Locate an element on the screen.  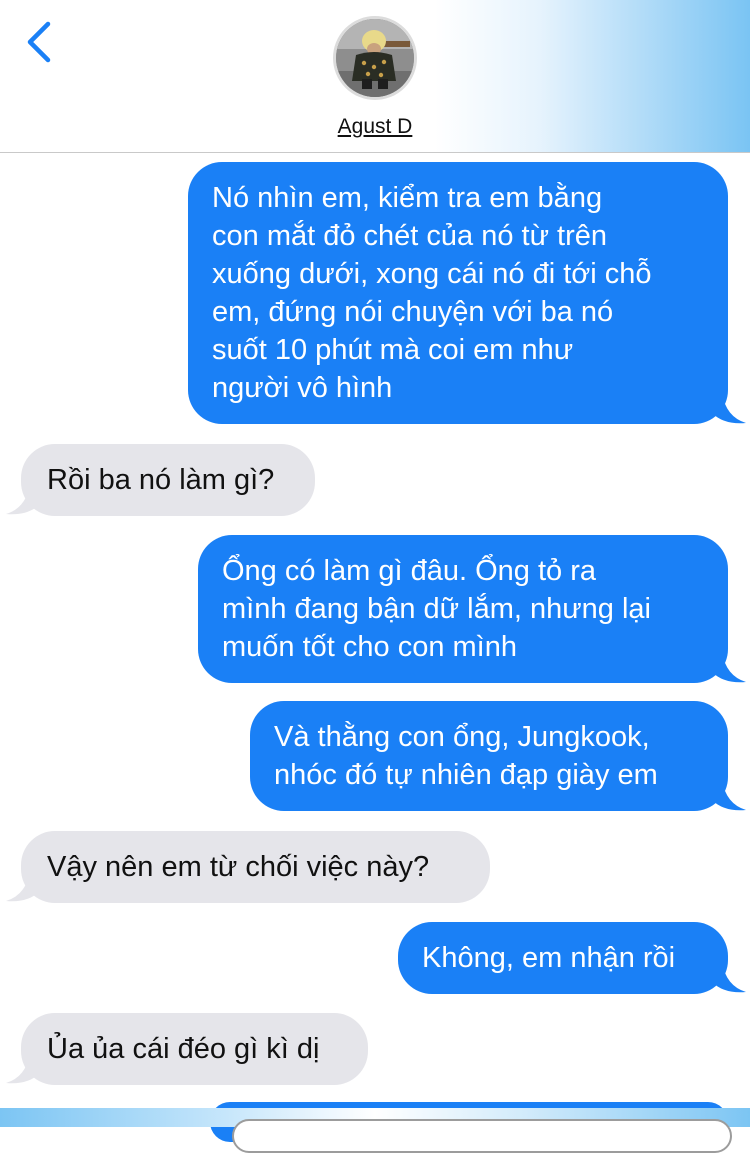
back-button is located at coordinates (40, 42).